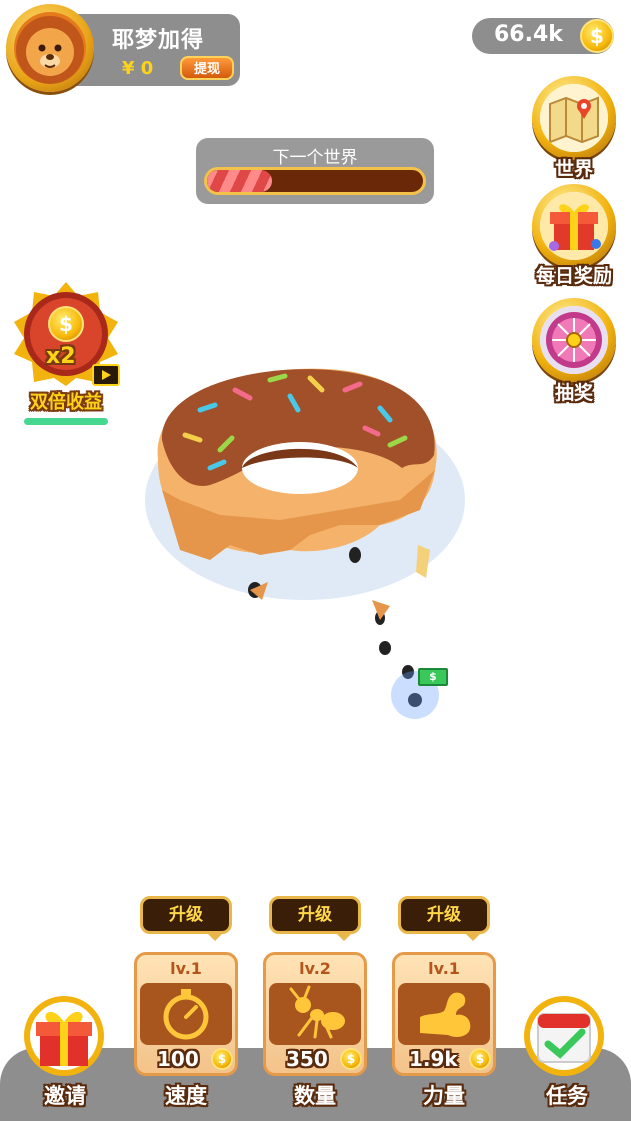 The image size is (631, 1121). Describe the element at coordinates (215, 937) in the screenshot. I see `upgrade-speed-pointer` at that location.